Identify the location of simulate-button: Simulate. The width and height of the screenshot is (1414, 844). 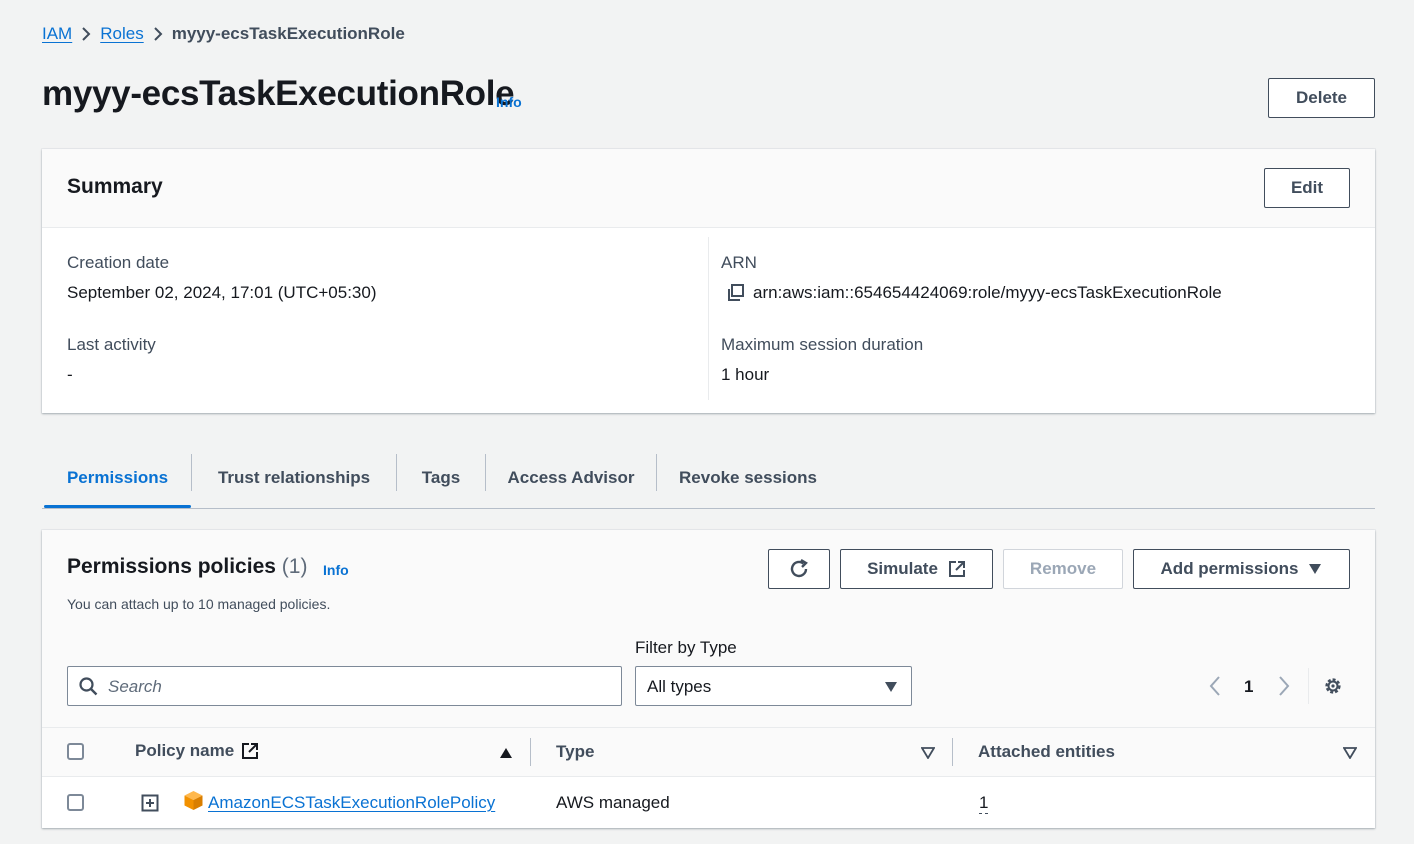
(916, 569).